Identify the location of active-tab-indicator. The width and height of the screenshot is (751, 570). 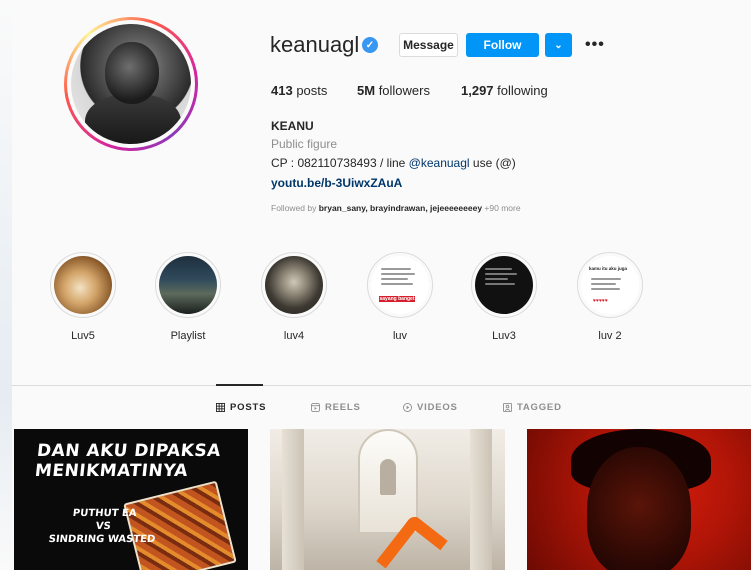
(239, 385).